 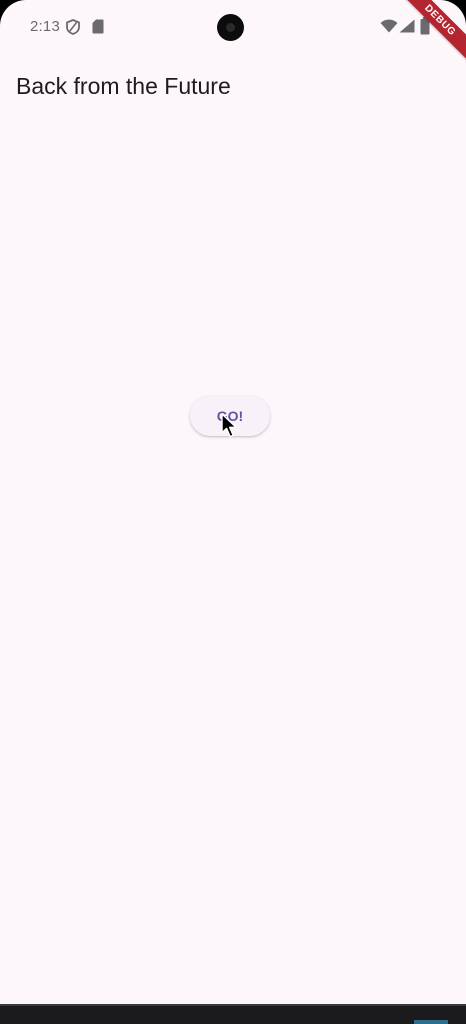 I want to click on bottom-bezel, so click(x=233, y=1014).